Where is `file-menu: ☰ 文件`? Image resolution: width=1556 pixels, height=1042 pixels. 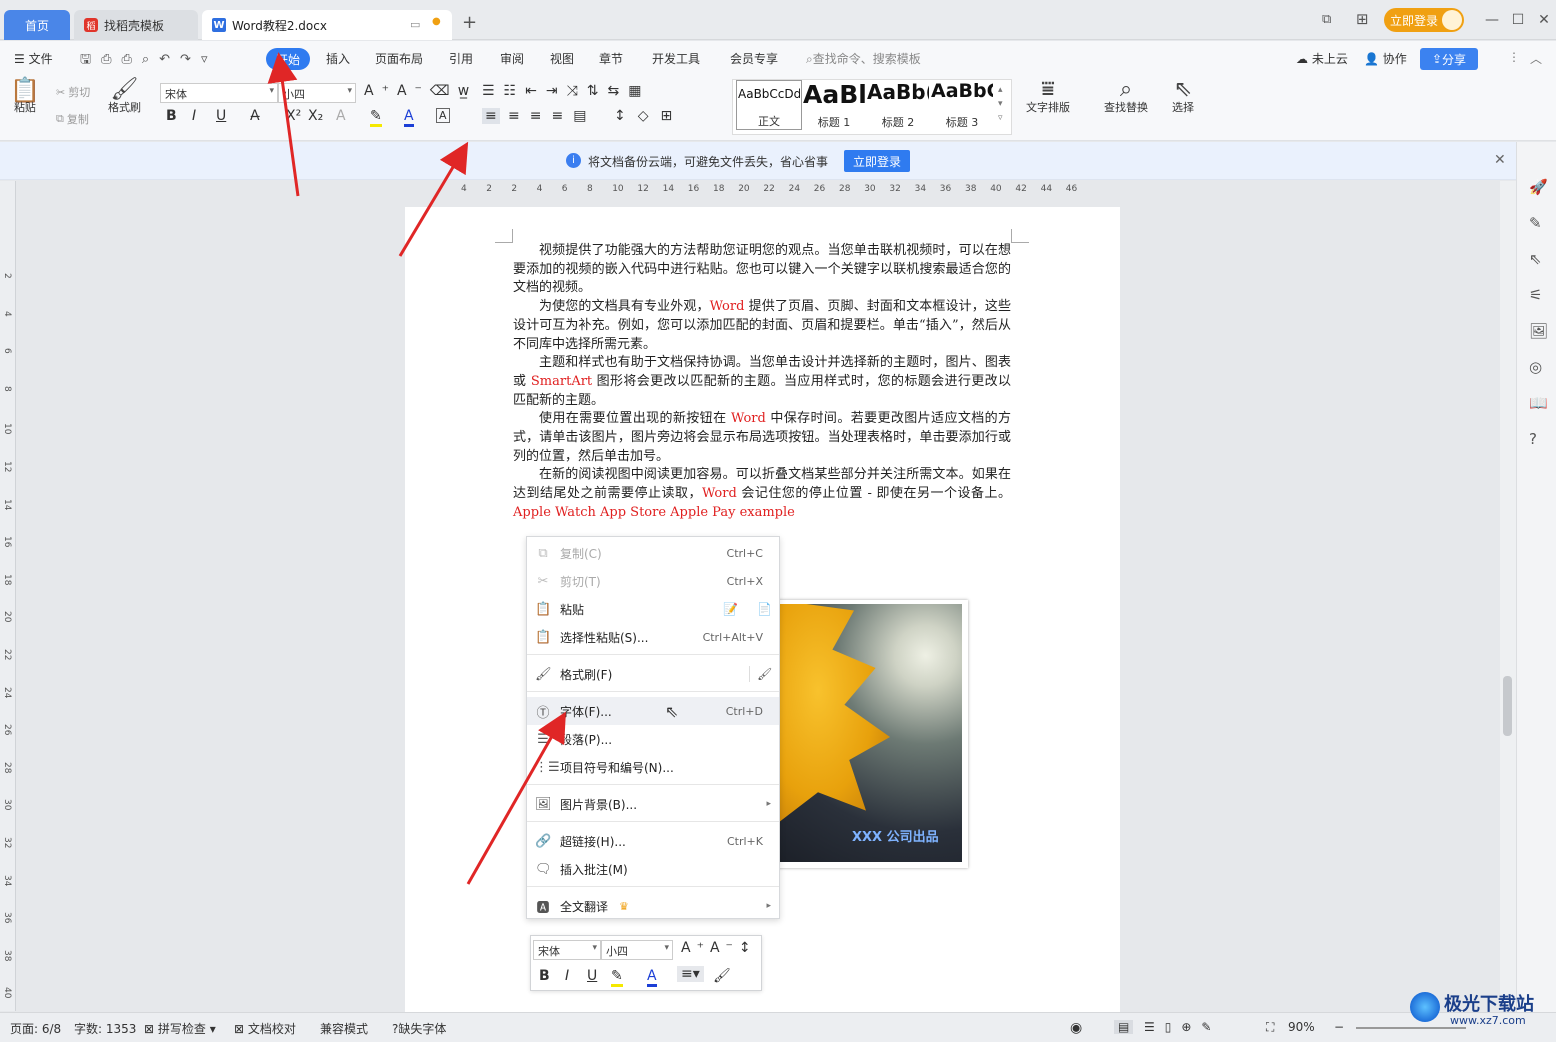 file-menu: ☰ 文件 is located at coordinates (33, 58).